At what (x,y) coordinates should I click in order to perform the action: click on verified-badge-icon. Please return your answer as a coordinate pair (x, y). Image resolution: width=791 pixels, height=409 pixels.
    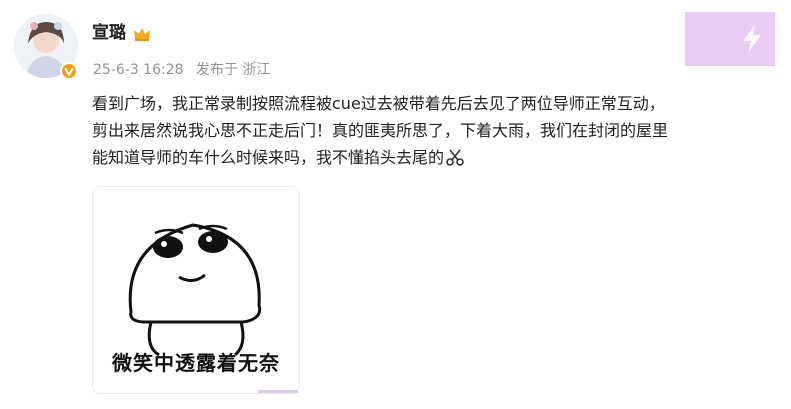
    Looking at the image, I should click on (69, 71).